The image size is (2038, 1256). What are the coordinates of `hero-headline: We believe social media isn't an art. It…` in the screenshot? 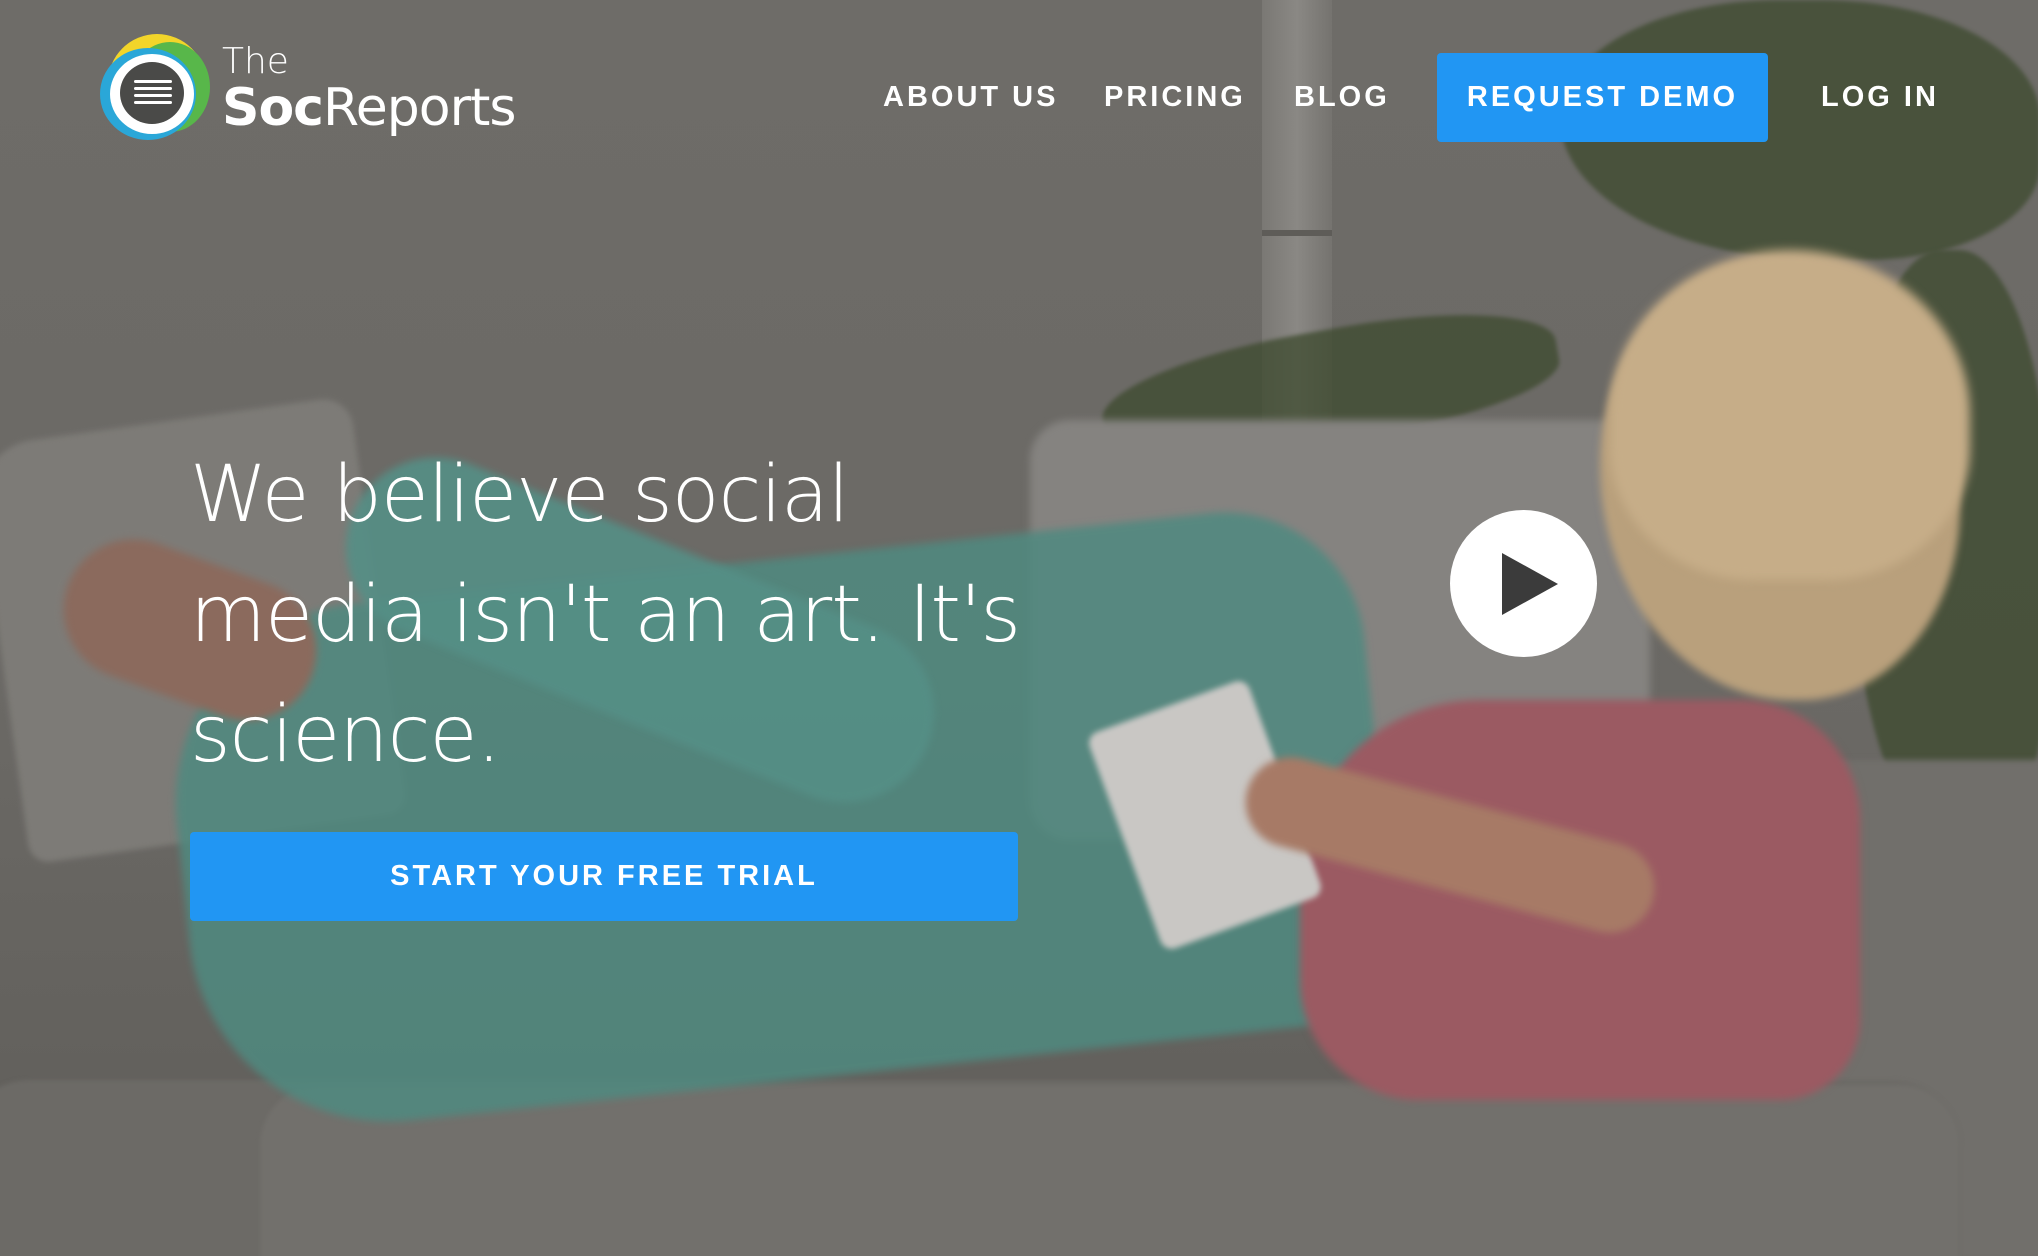 It's located at (605, 615).